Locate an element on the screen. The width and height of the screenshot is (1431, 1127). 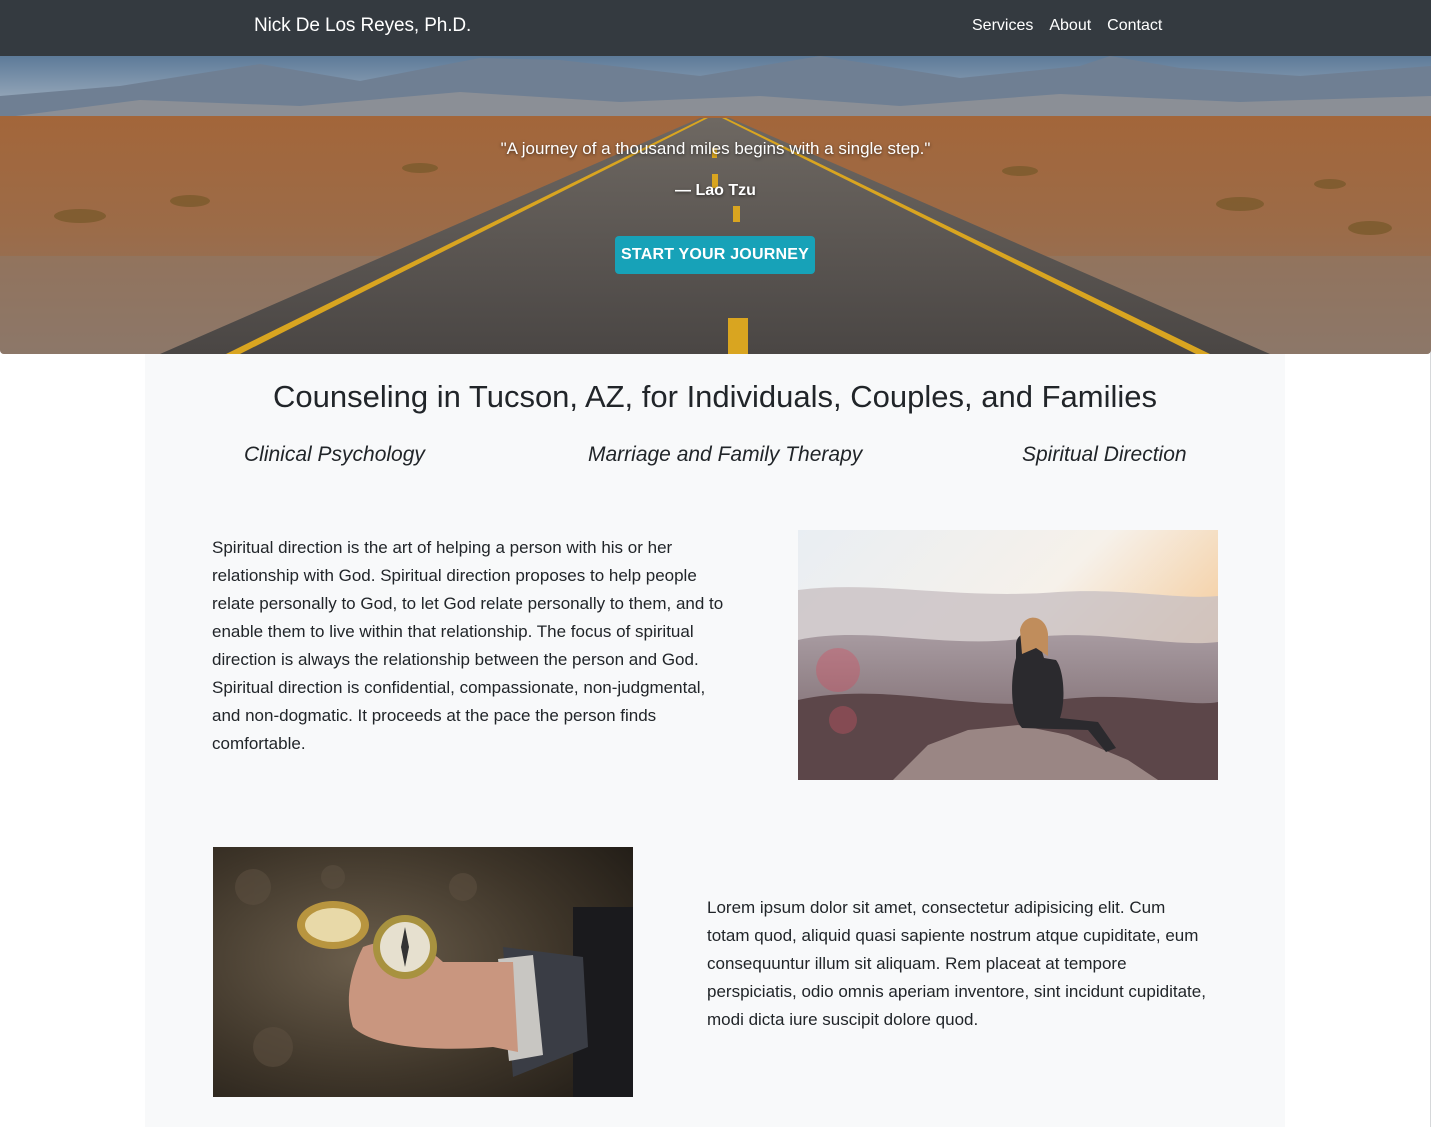
service-clinical-psychology: Clinical Psychology is located at coordinates (334, 454).